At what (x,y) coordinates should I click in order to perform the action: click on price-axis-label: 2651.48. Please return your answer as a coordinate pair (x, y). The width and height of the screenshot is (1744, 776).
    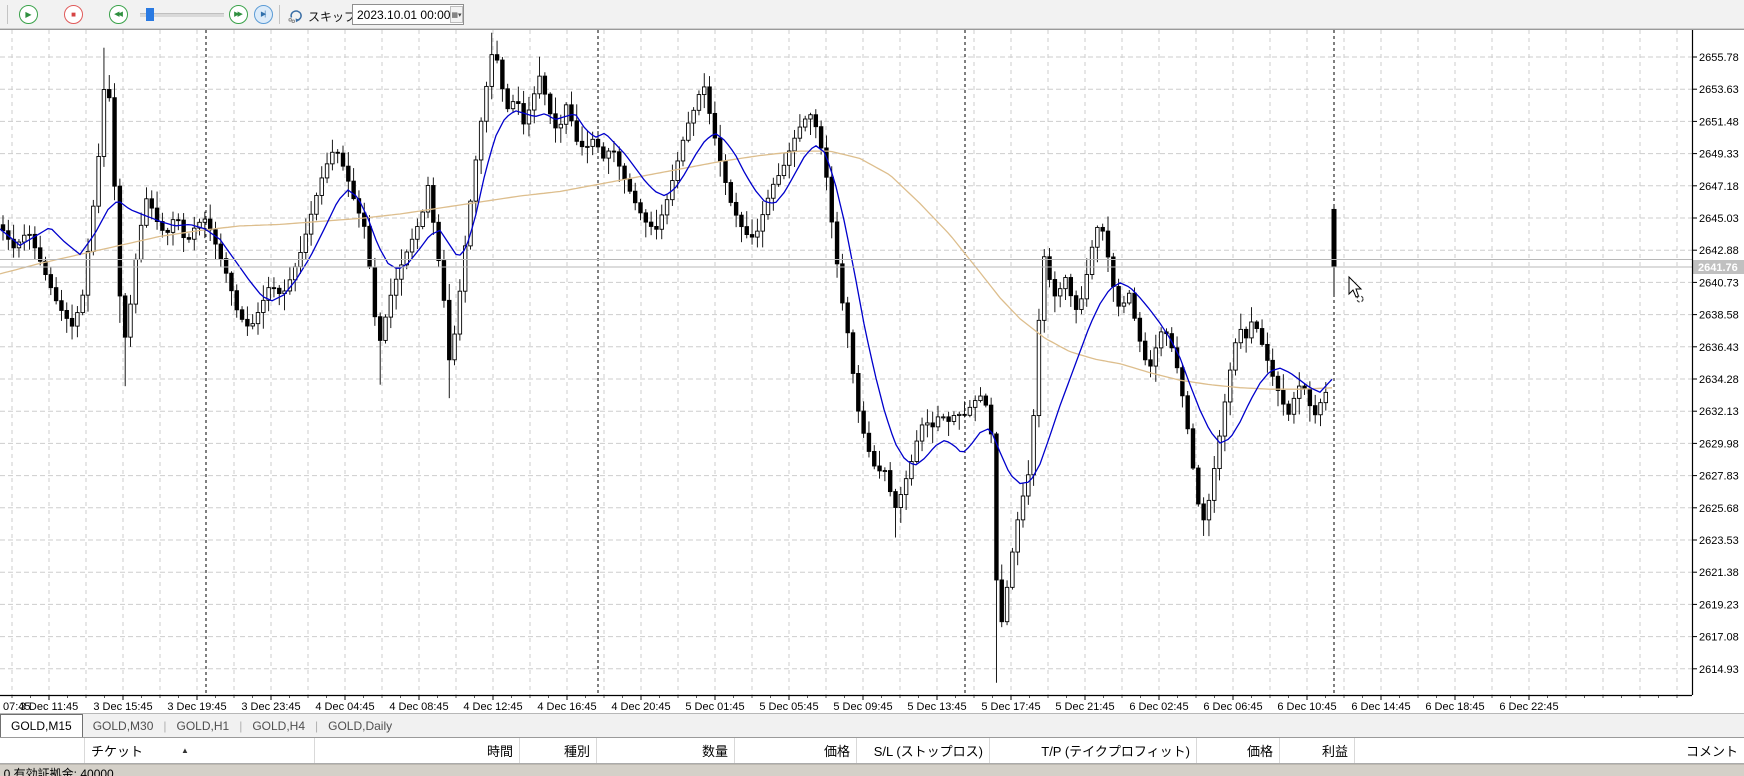
    Looking at the image, I should click on (1719, 122).